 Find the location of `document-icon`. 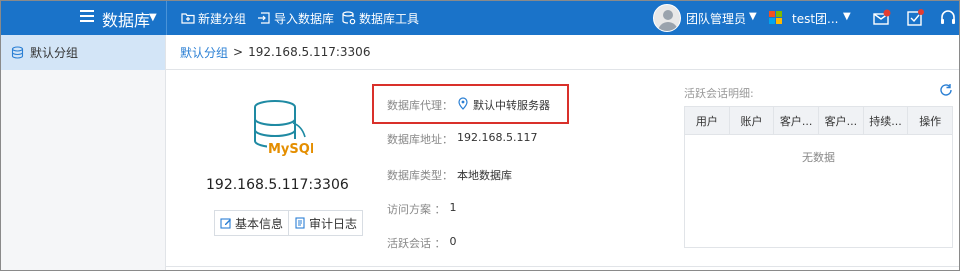

document-icon is located at coordinates (300, 223).